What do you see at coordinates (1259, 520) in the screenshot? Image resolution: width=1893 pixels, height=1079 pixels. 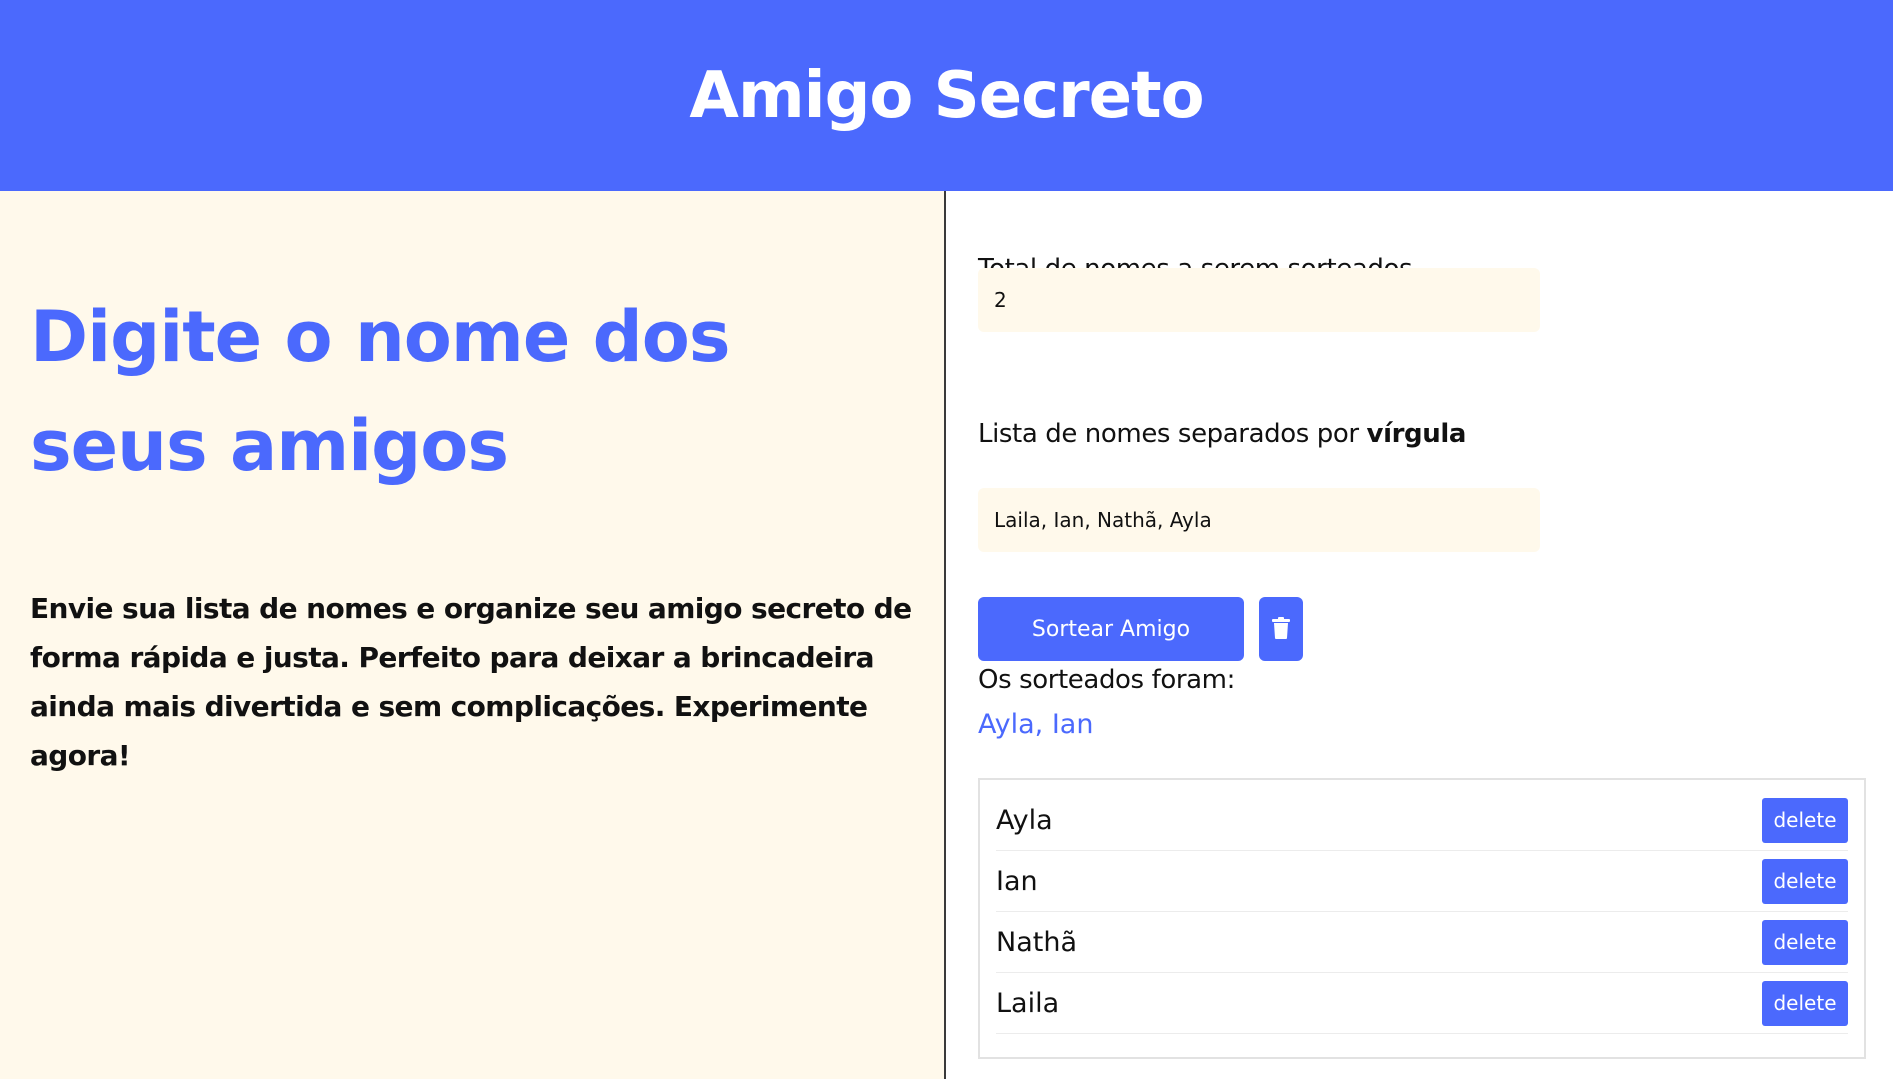 I see `names-list-input` at bounding box center [1259, 520].